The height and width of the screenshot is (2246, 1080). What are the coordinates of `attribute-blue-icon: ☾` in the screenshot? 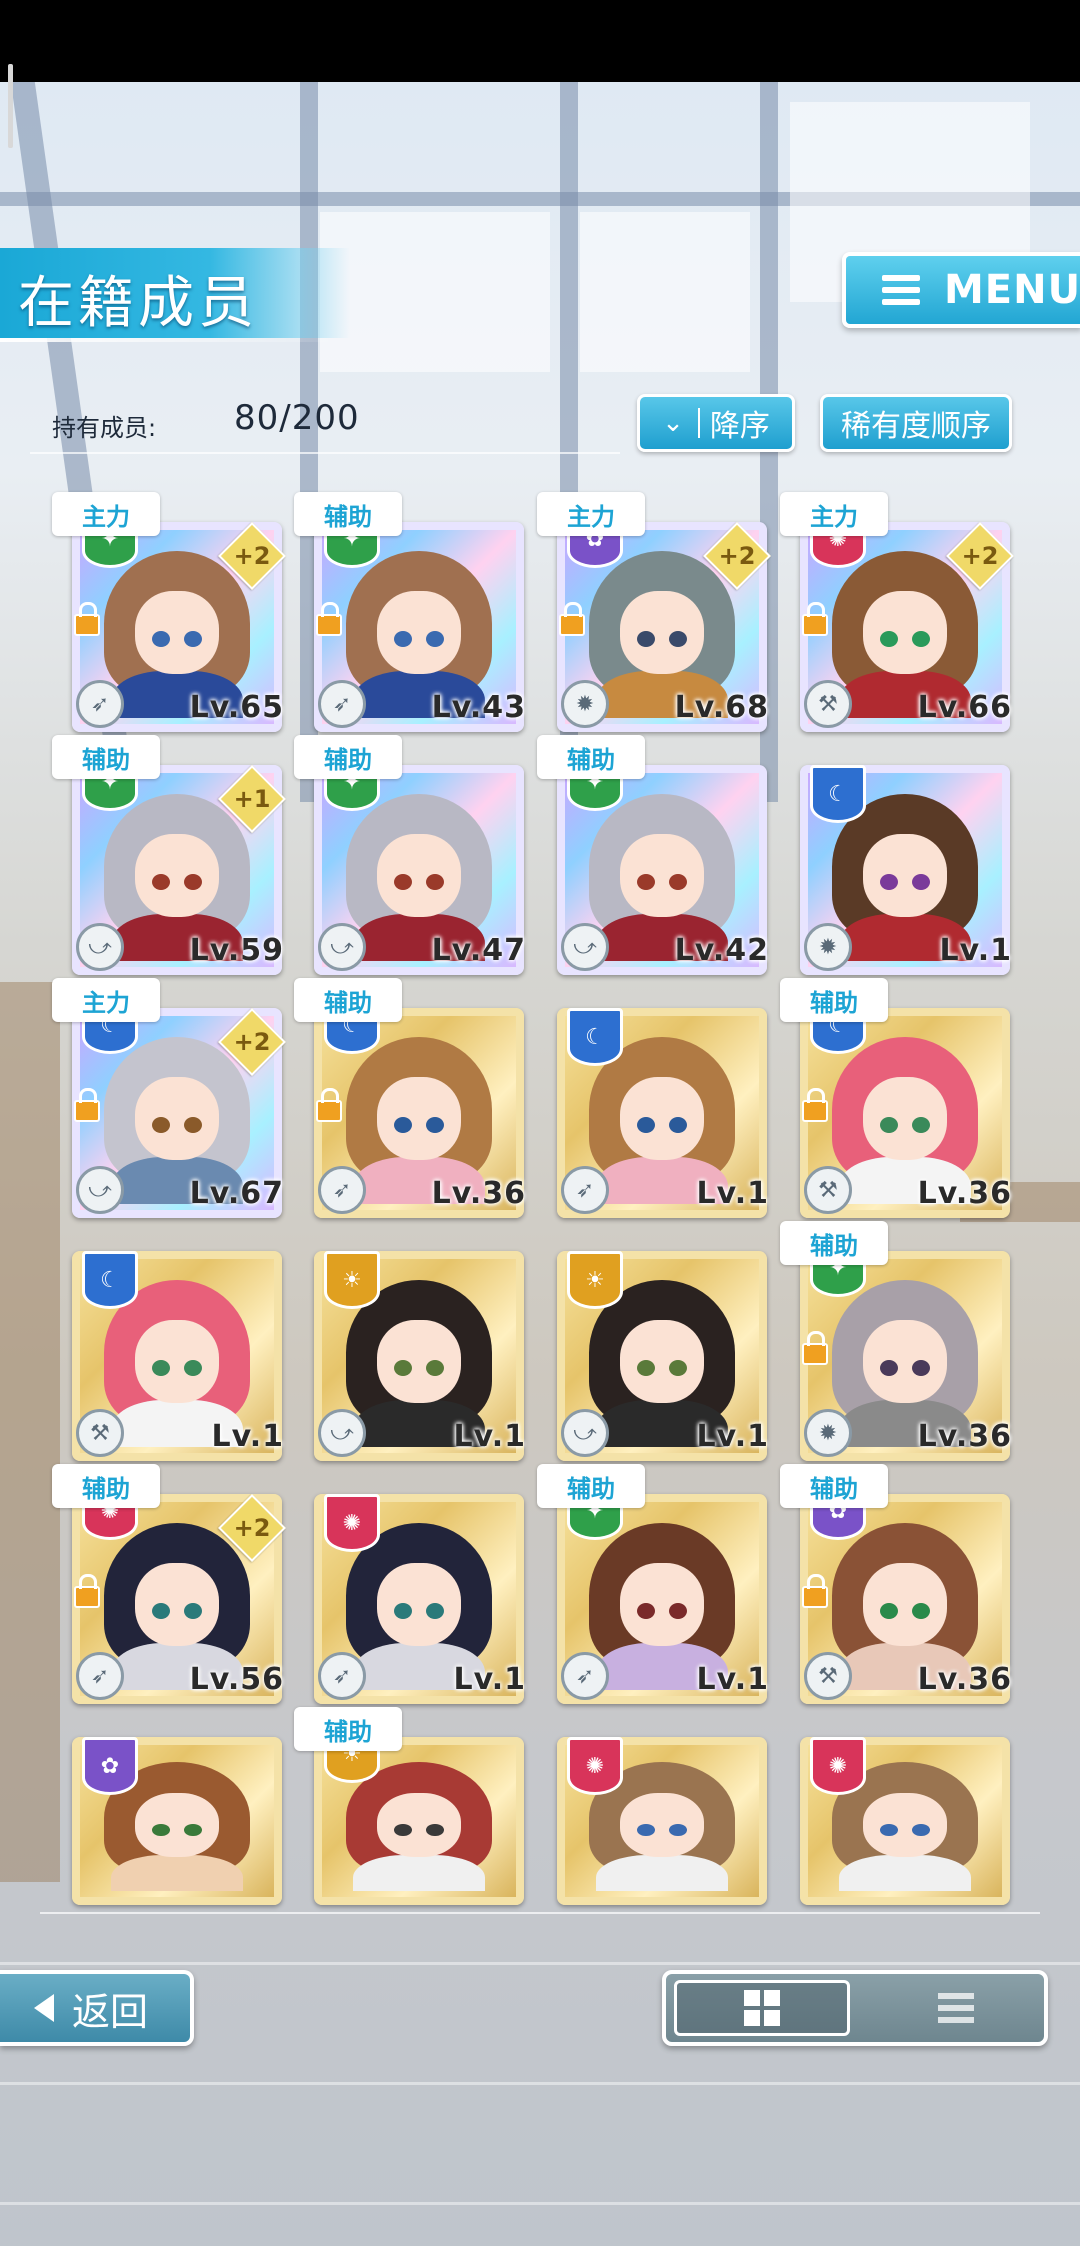 It's located at (110, 1280).